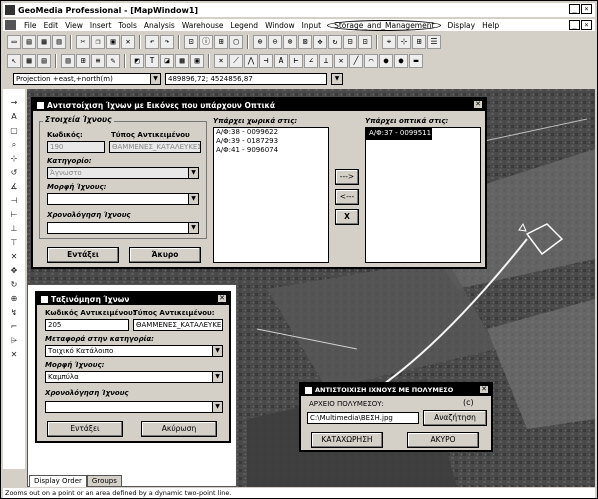 The width and height of the screenshot is (598, 499). I want to click on image-icon: ▩, so click(182, 61).